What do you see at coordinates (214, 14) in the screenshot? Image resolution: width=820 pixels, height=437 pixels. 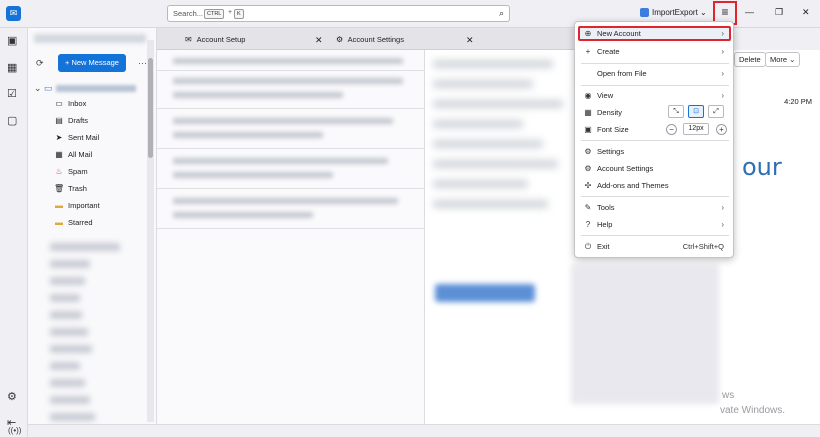 I see `shortcut-key-ctrl: CTRL` at bounding box center [214, 14].